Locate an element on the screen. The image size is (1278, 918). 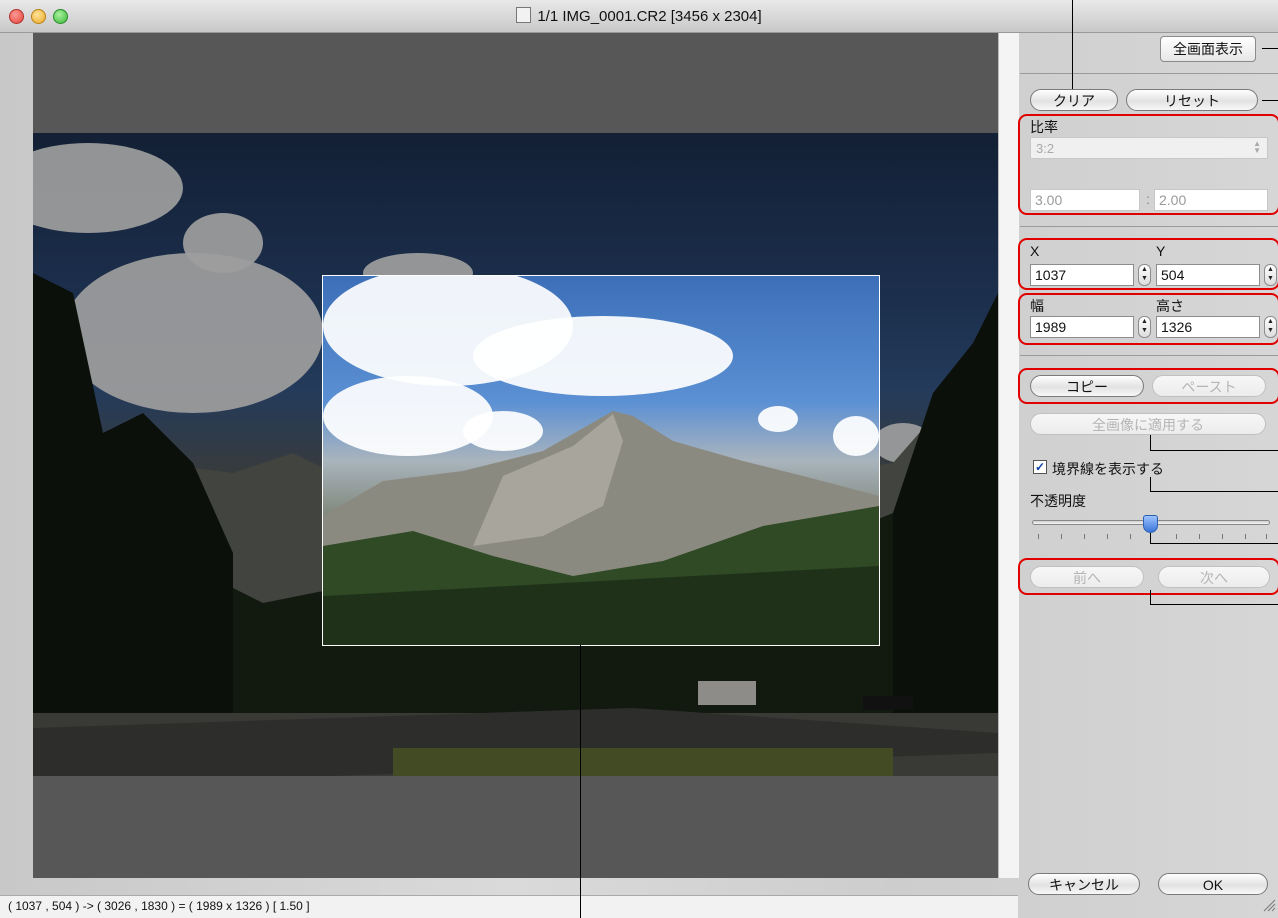
cancel-button: キャンセル is located at coordinates (1084, 884).